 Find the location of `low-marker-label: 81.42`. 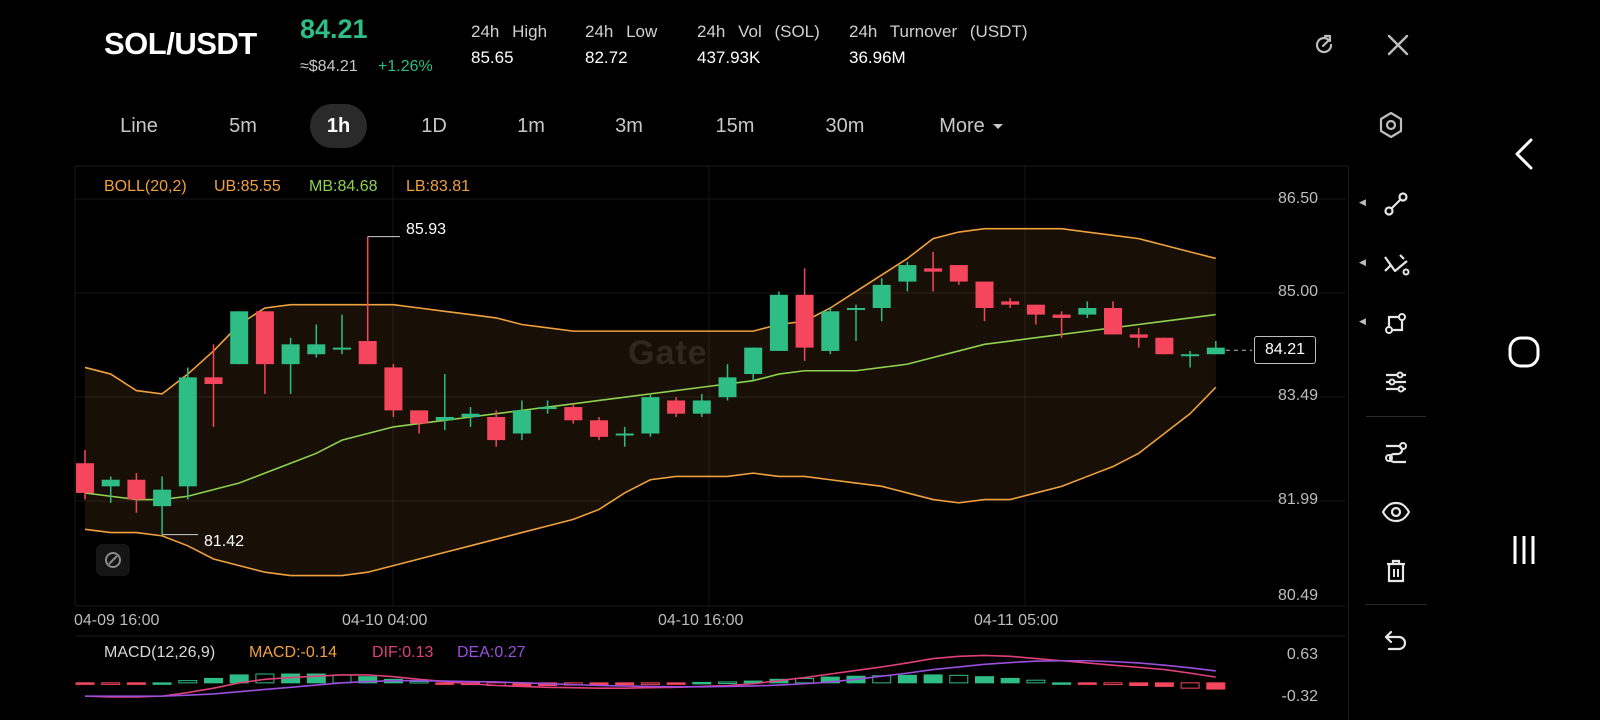

low-marker-label: 81.42 is located at coordinates (224, 541).